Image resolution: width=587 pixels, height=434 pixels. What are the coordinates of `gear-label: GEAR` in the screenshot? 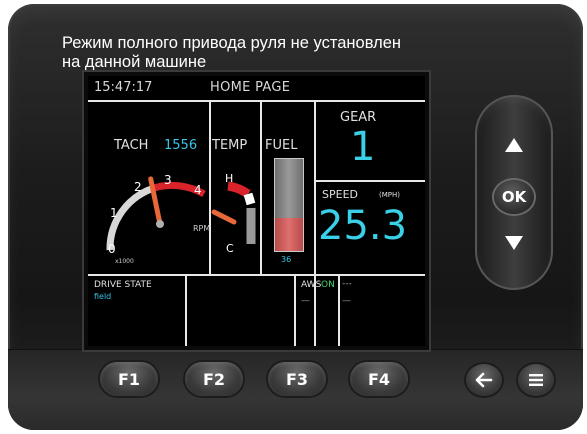 It's located at (358, 117).